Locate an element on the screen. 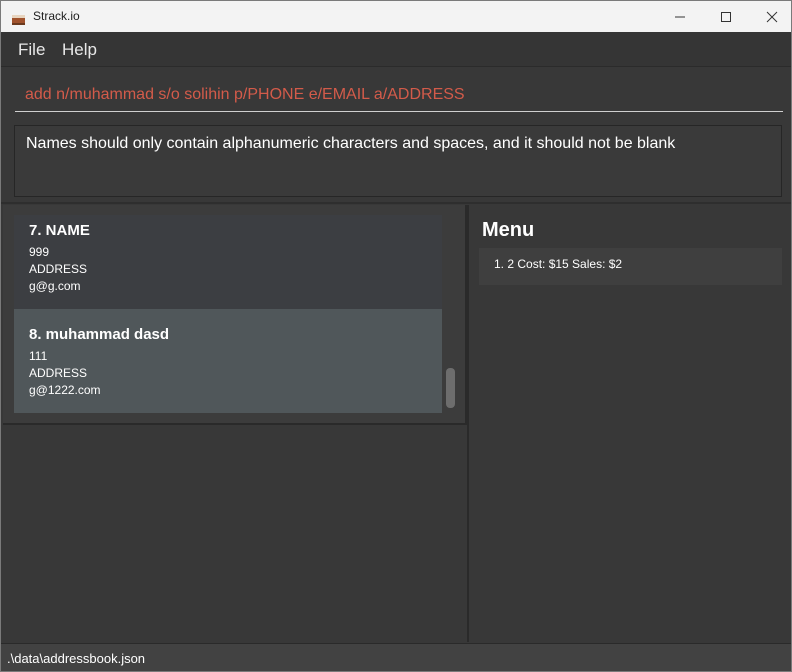 This screenshot has width=792, height=672. menu-item-text: 1. 2 Cost: $15 Sales: $2 is located at coordinates (558, 264).